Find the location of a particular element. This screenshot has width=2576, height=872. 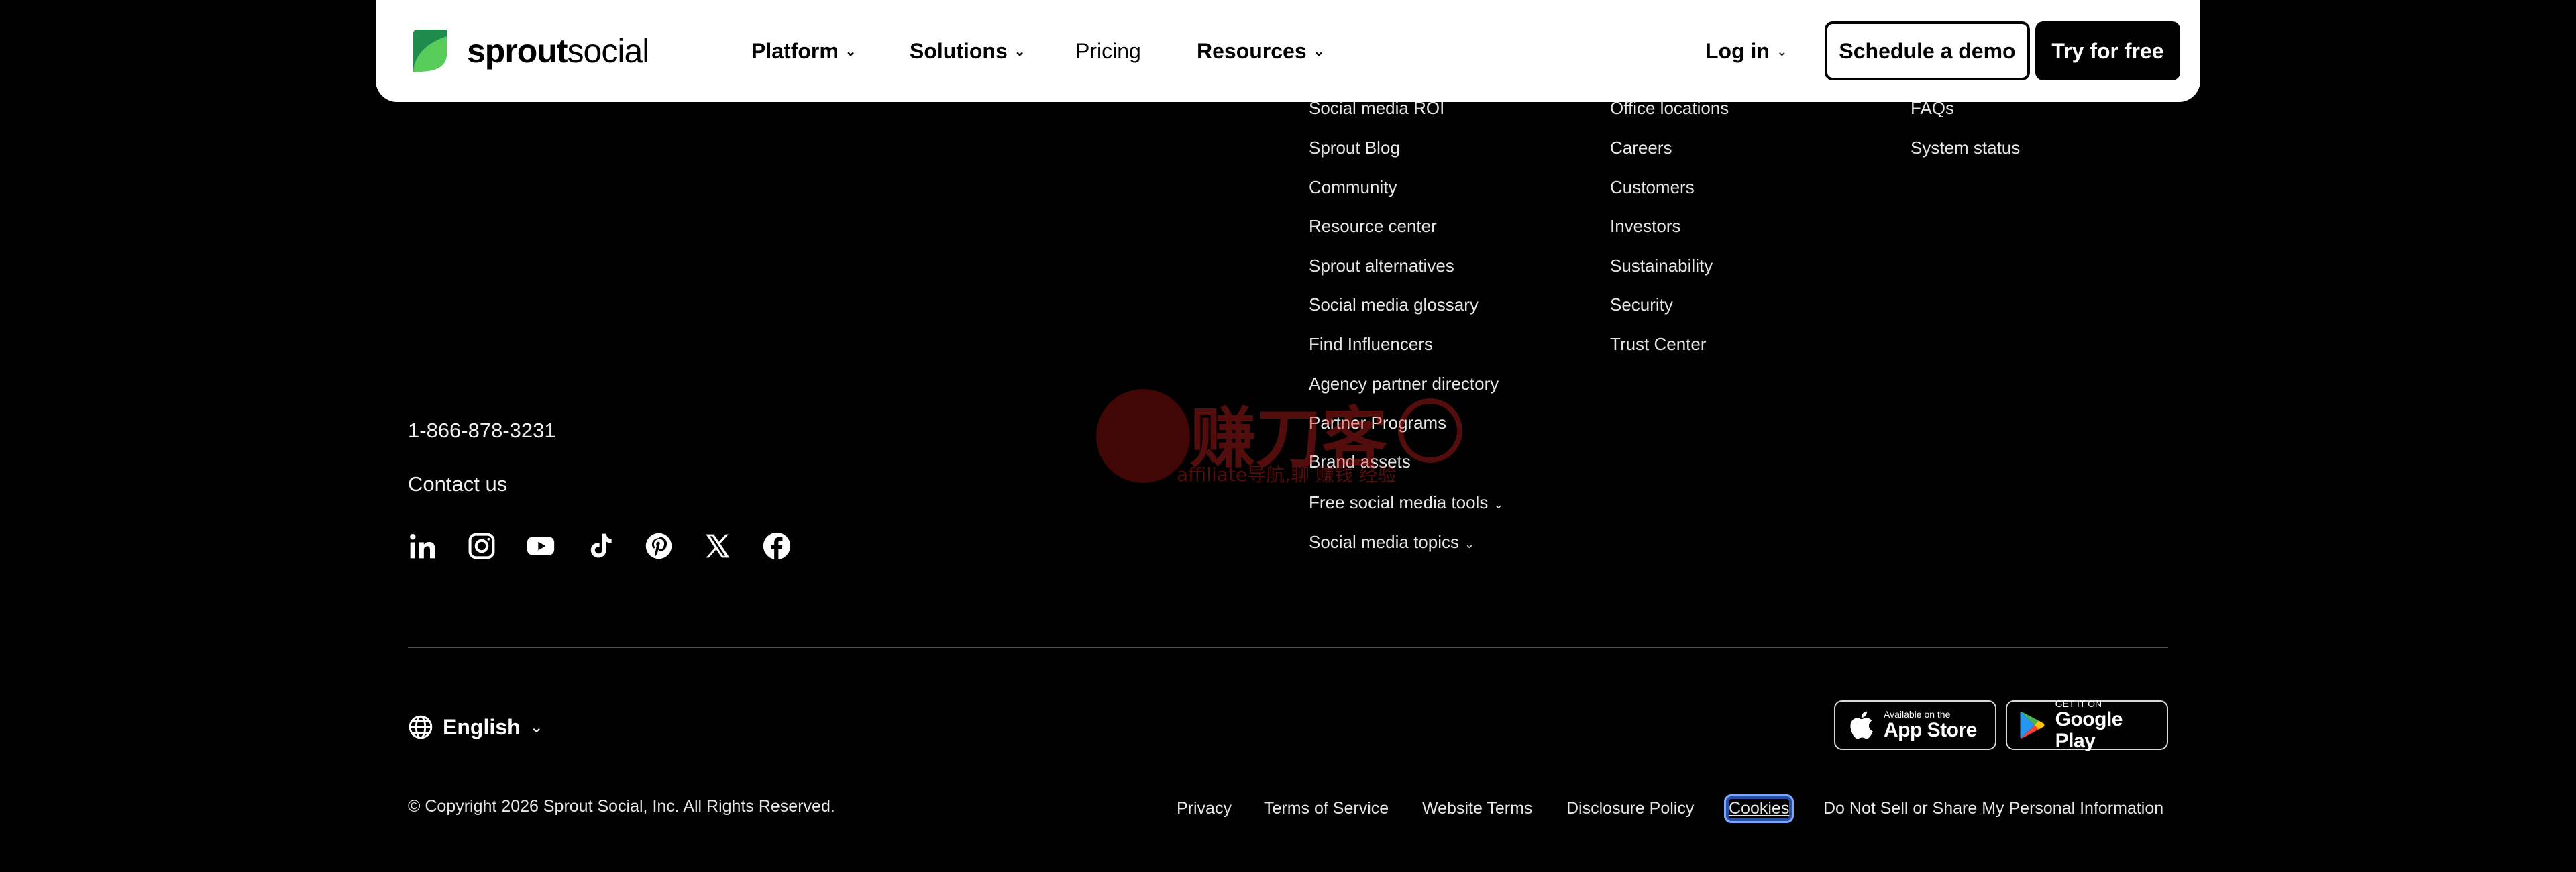

footer-link: Customers is located at coordinates (1652, 188).